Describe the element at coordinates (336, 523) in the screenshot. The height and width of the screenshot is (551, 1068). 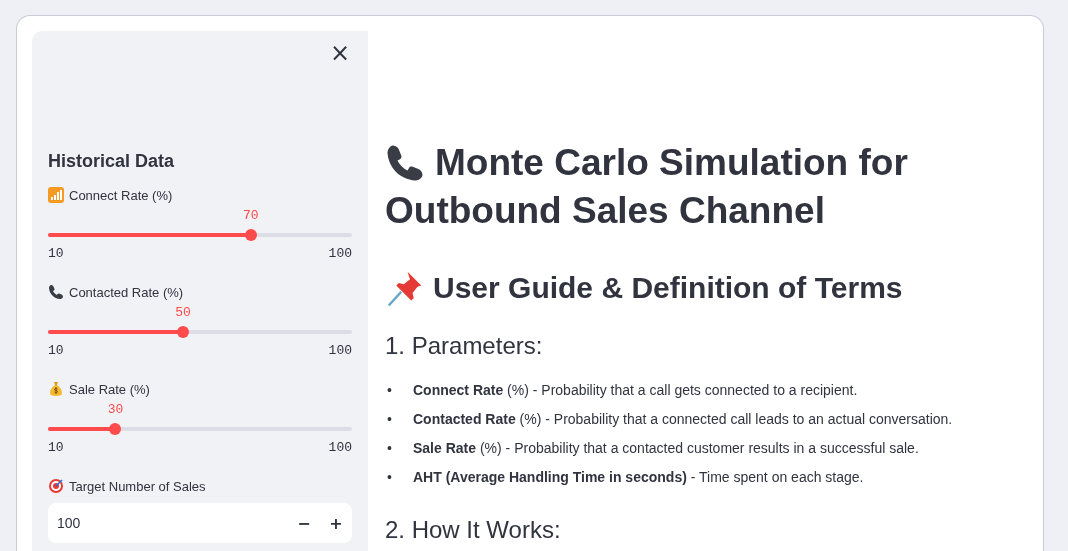
I see `increment-button: +` at that location.